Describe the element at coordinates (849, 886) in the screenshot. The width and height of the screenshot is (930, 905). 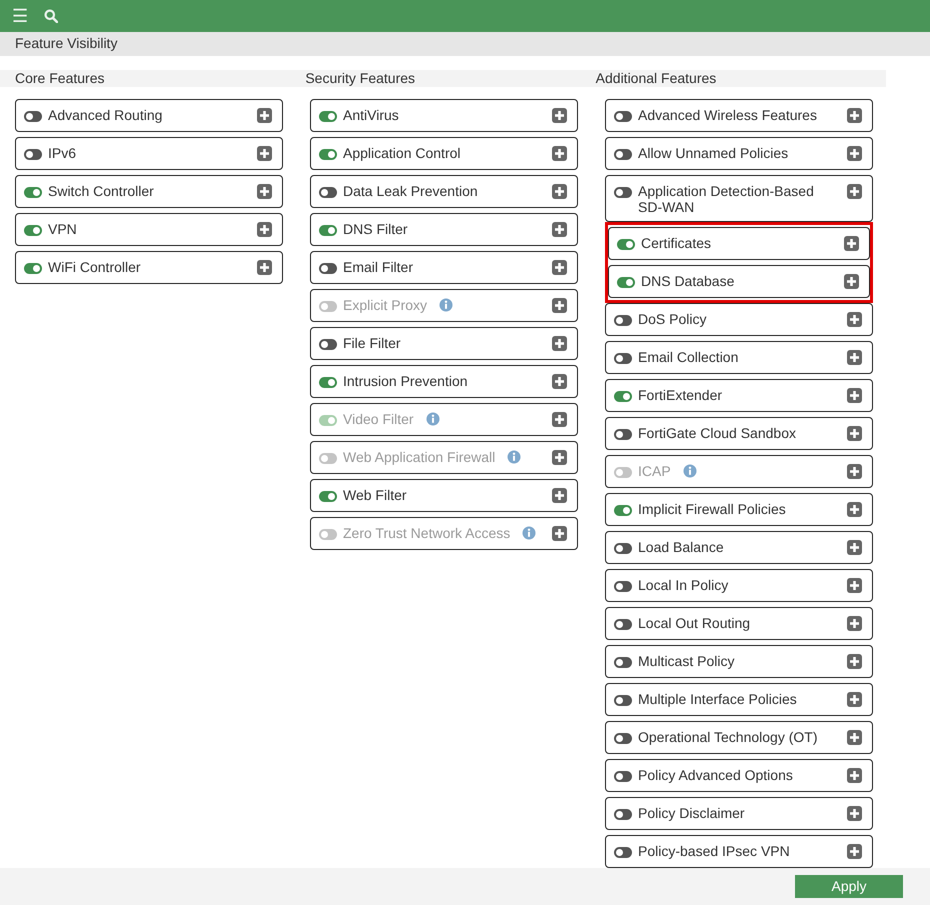
I see `apply-button: Apply` at that location.